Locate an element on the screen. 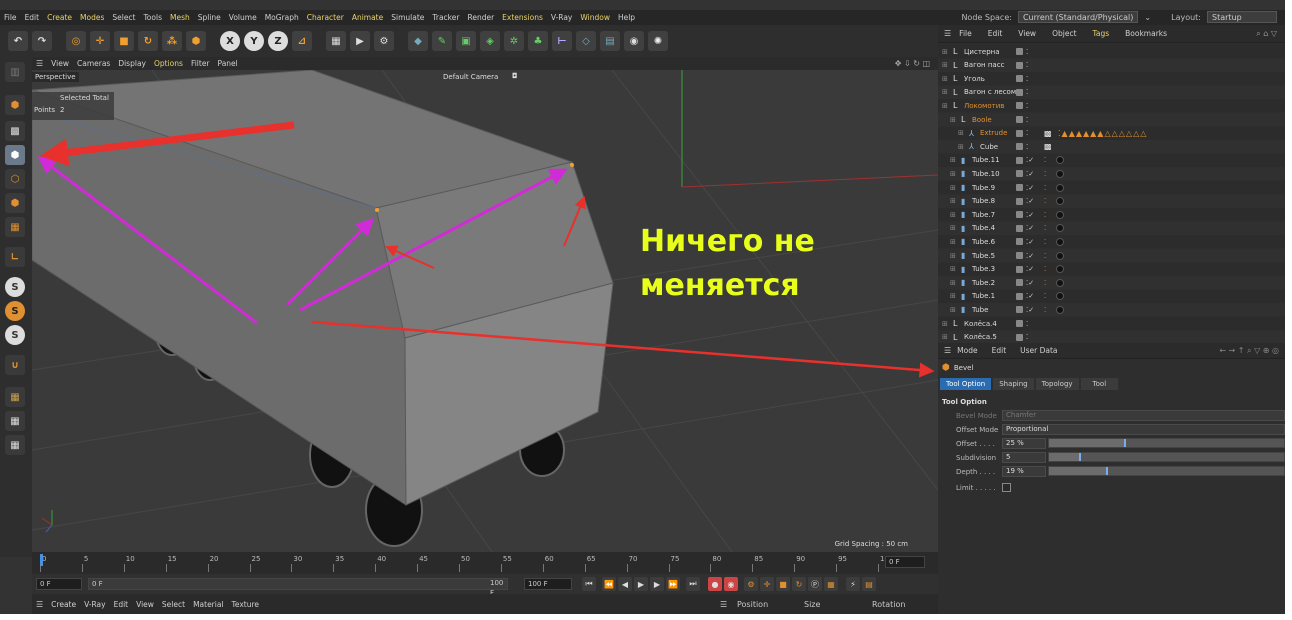 The width and height of the screenshot is (1292, 620). redo-icon: ↷ is located at coordinates (42, 41).